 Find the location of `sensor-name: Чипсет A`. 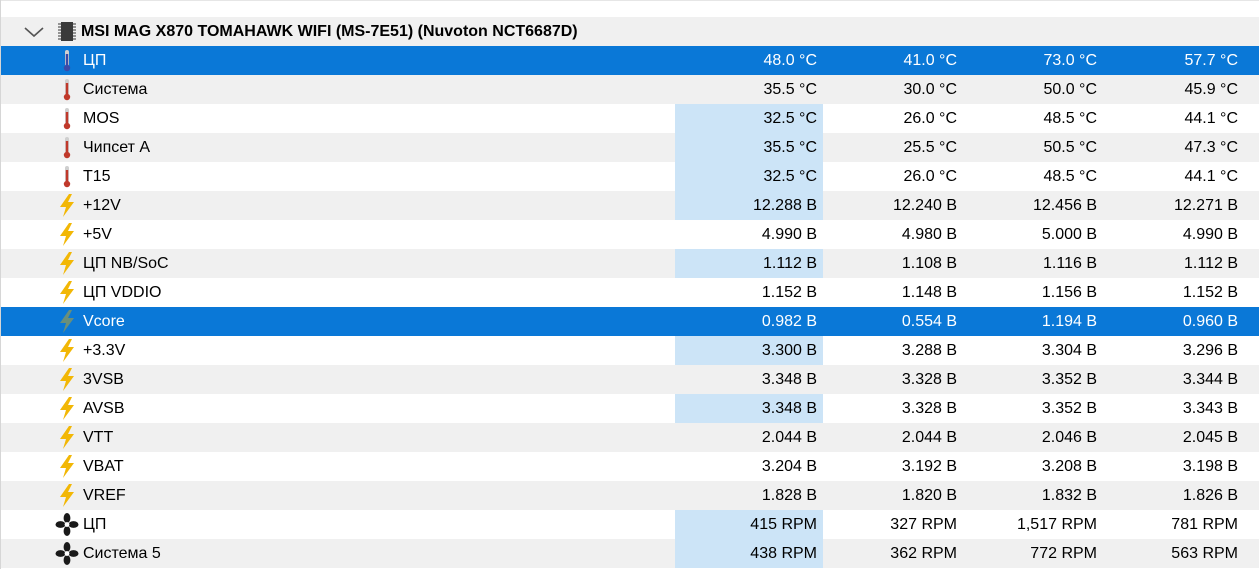

sensor-name: Чипсет A is located at coordinates (117, 147).